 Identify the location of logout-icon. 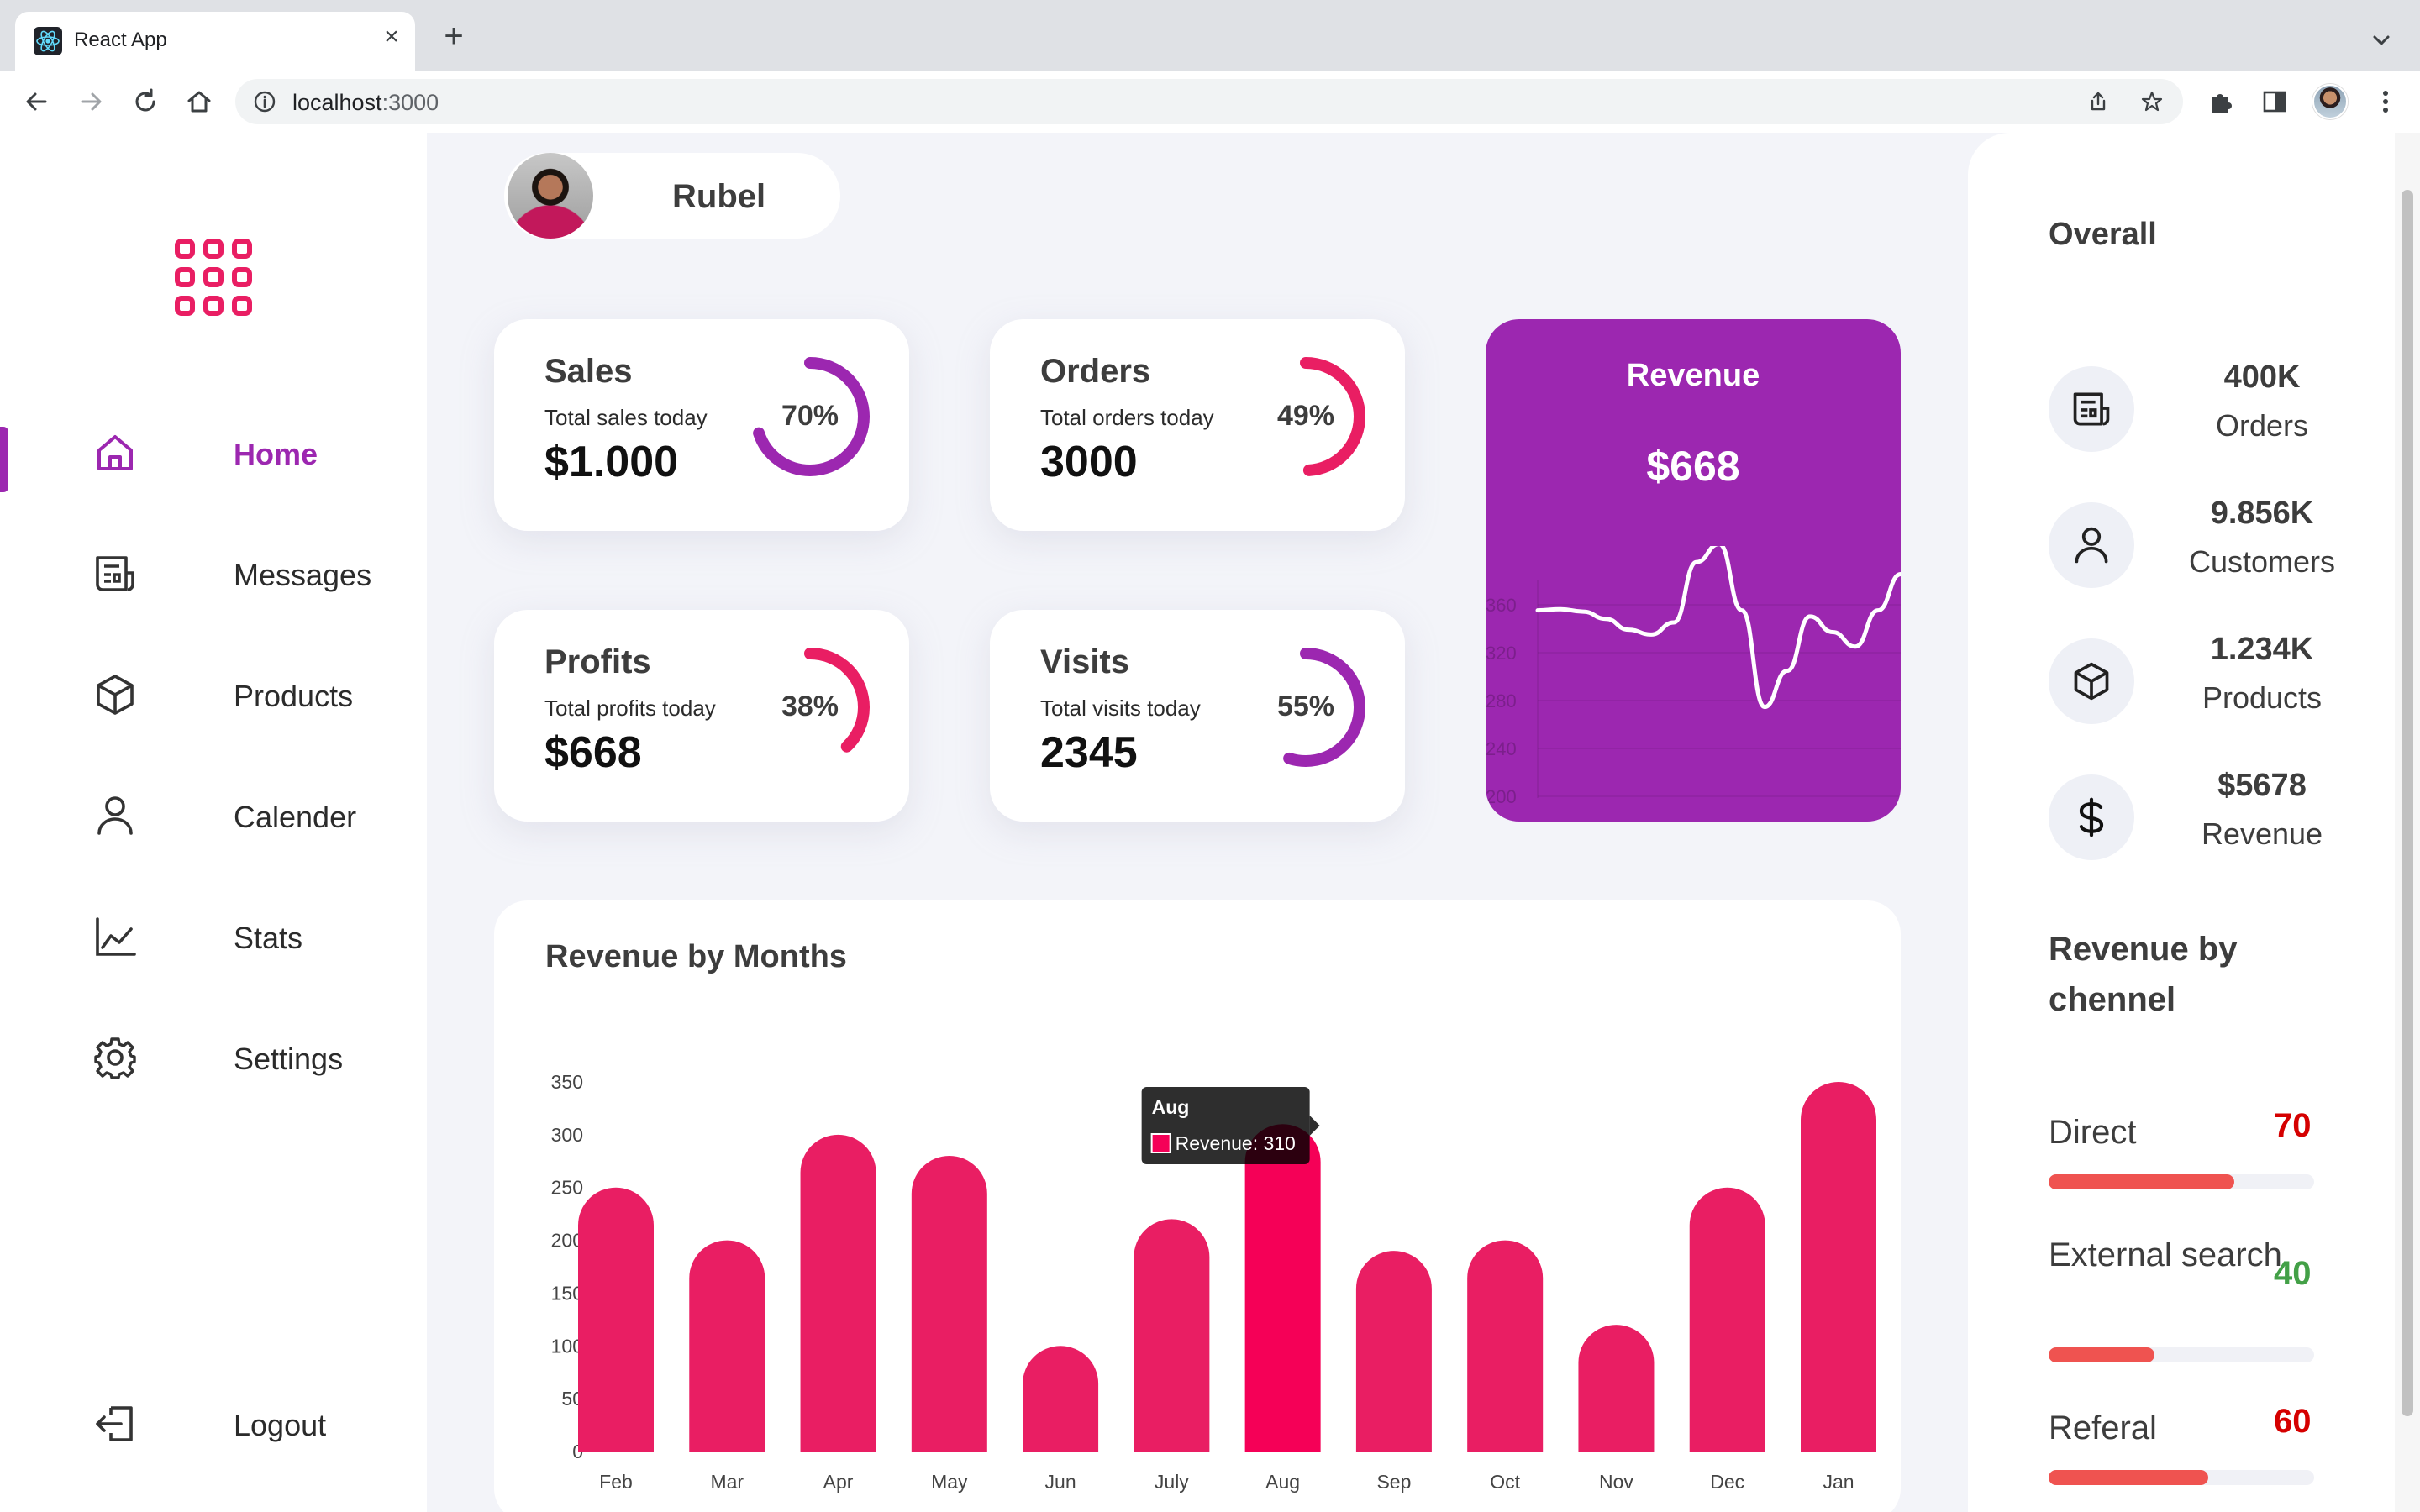
(115, 1423).